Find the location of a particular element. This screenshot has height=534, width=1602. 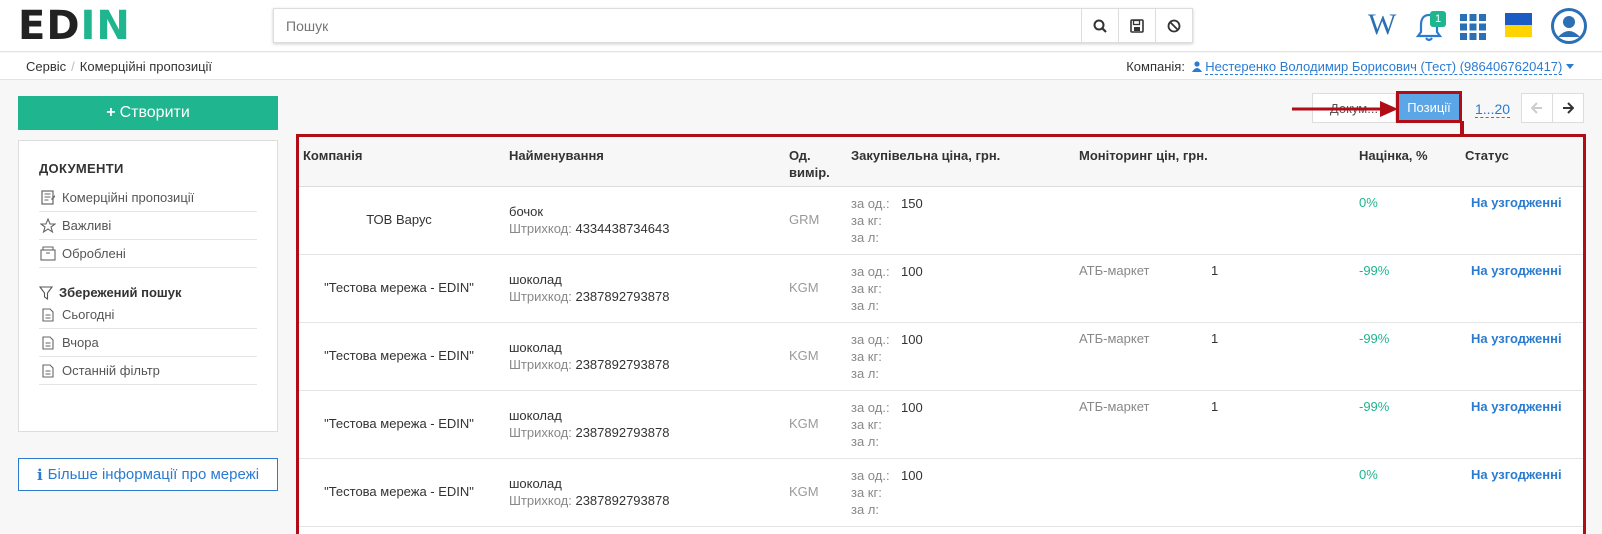

sidebar-item-important: Важливі is located at coordinates (148, 226).